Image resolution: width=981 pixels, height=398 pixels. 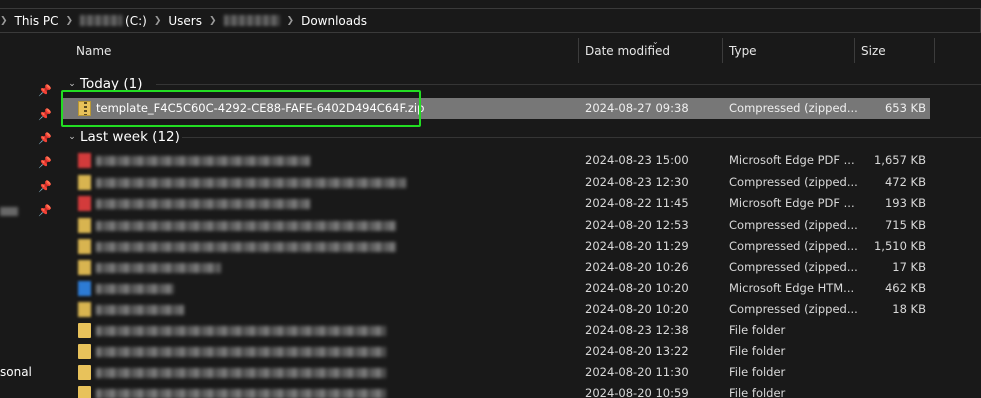 I want to click on file-date: 2024-08-23 12:30, so click(x=637, y=182).